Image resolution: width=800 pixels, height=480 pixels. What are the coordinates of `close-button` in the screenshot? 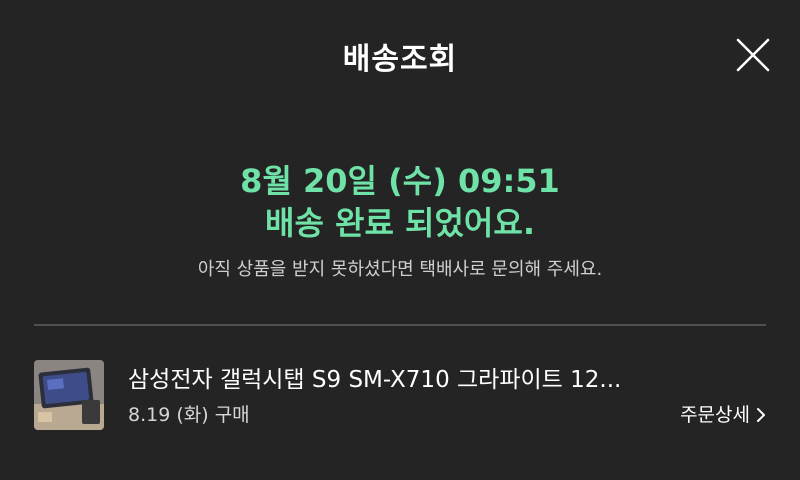 It's located at (753, 55).